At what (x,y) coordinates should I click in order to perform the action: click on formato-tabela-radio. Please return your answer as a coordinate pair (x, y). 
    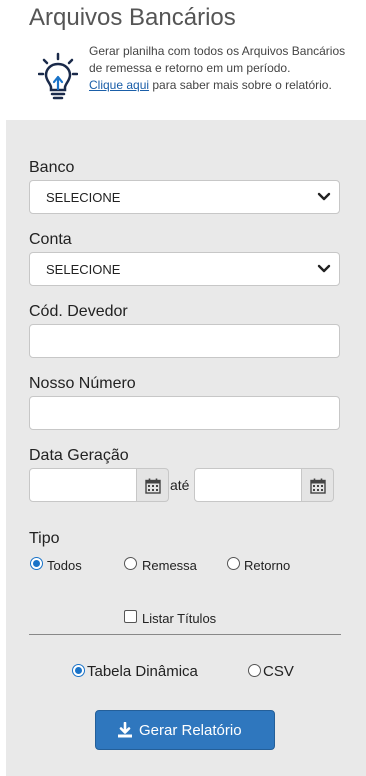
    Looking at the image, I should click on (78, 670).